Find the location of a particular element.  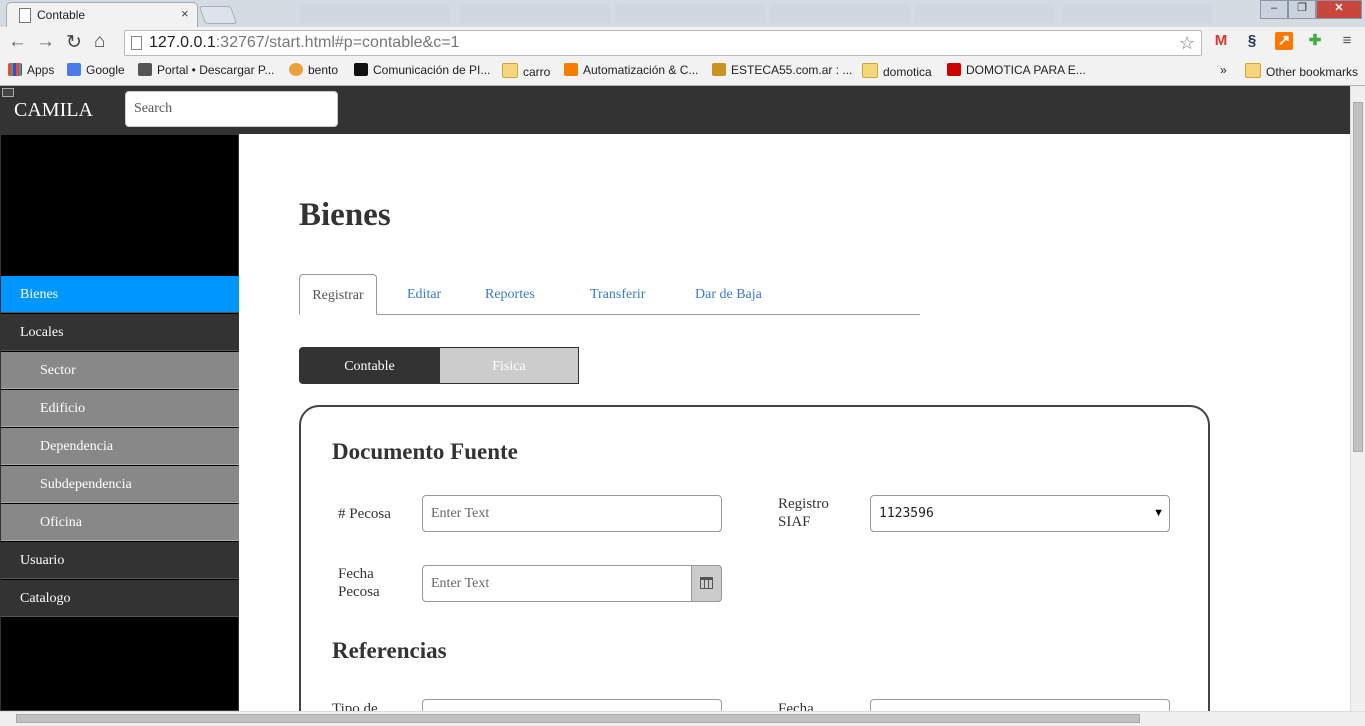

tab-transferir: Transferir is located at coordinates (617, 294).